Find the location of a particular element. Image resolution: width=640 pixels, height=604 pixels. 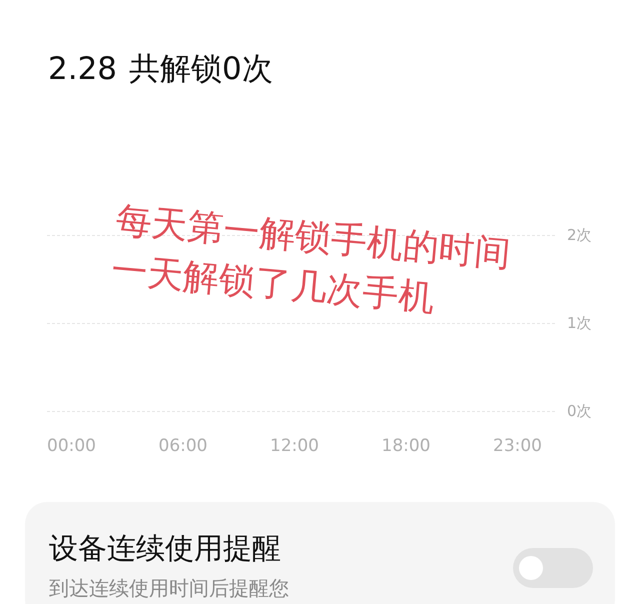

y-axis-label: 0次 is located at coordinates (579, 411).